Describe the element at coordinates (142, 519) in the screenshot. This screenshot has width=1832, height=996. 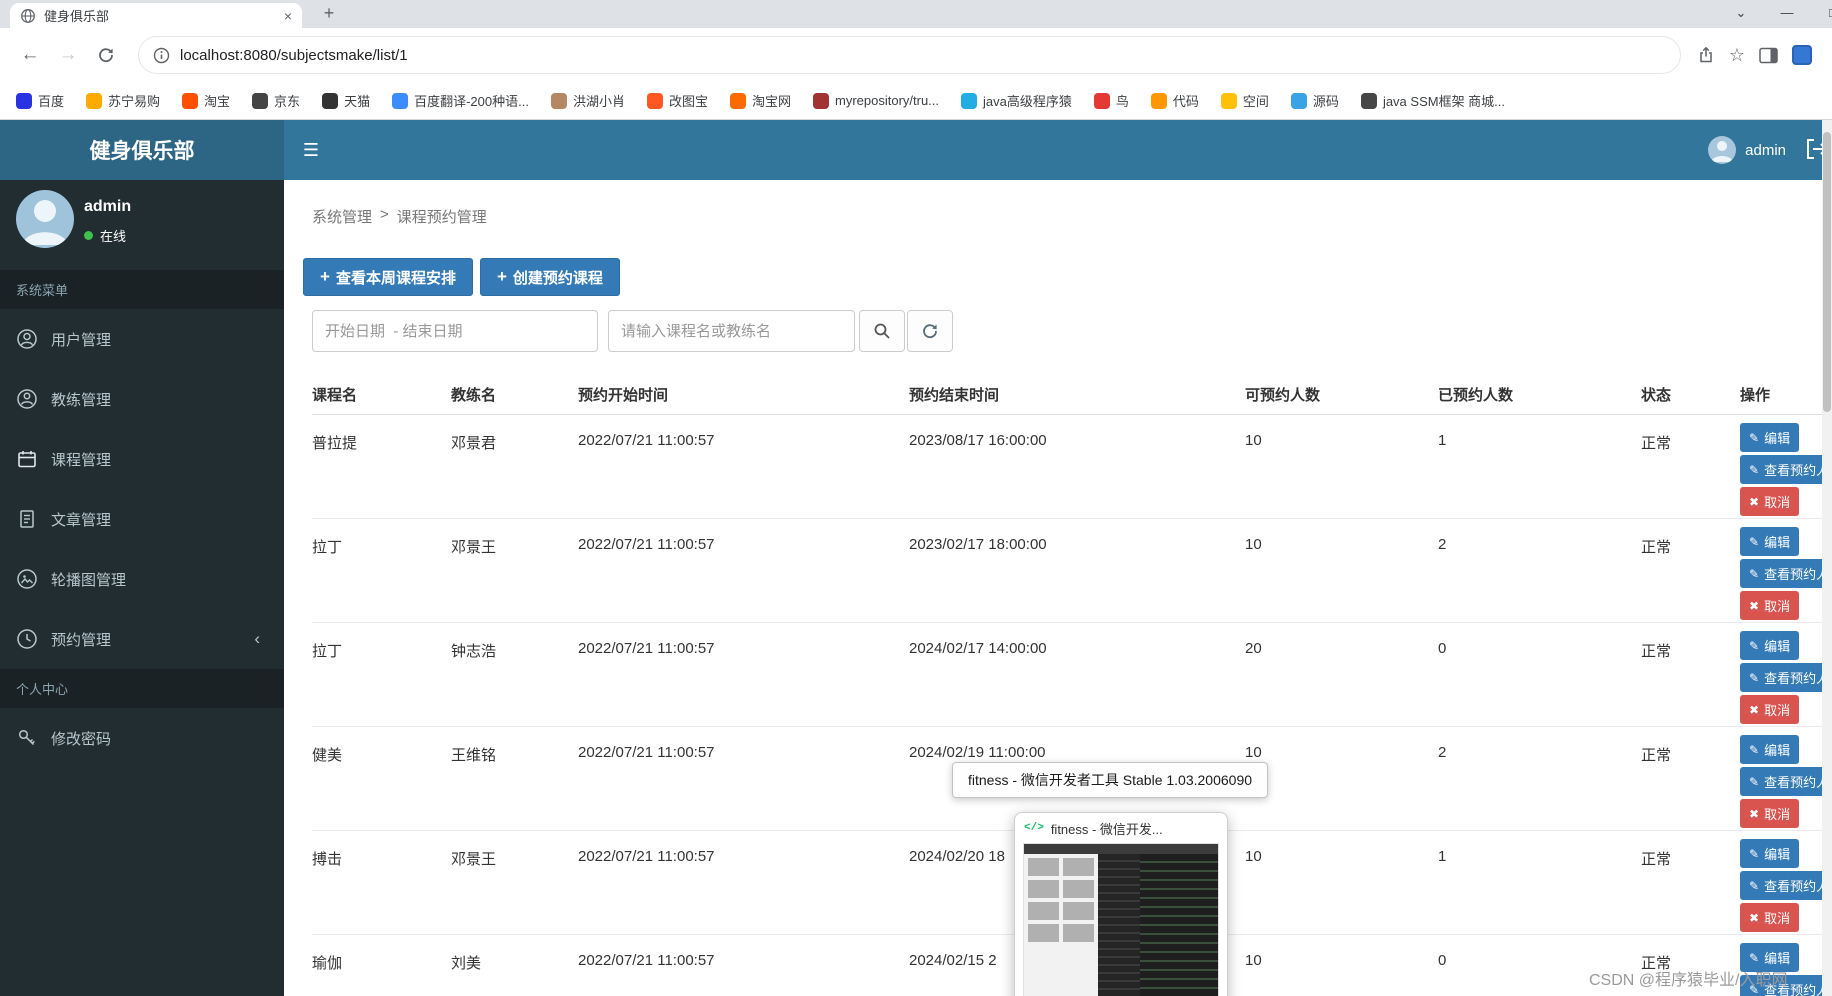
I see `sidebar-item-articles: 文章管理` at that location.